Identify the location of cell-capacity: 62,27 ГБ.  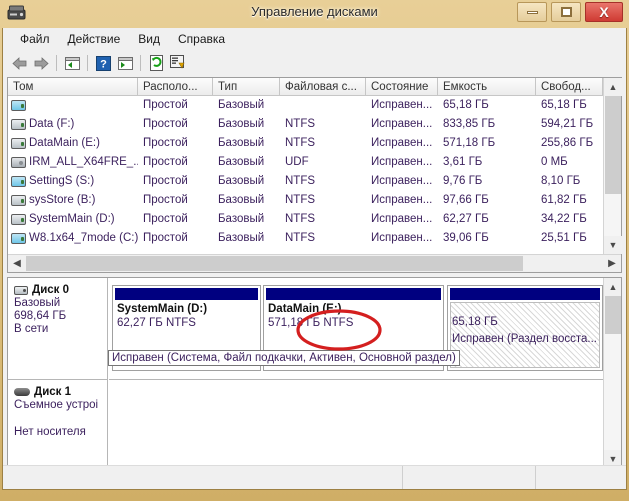
(466, 219).